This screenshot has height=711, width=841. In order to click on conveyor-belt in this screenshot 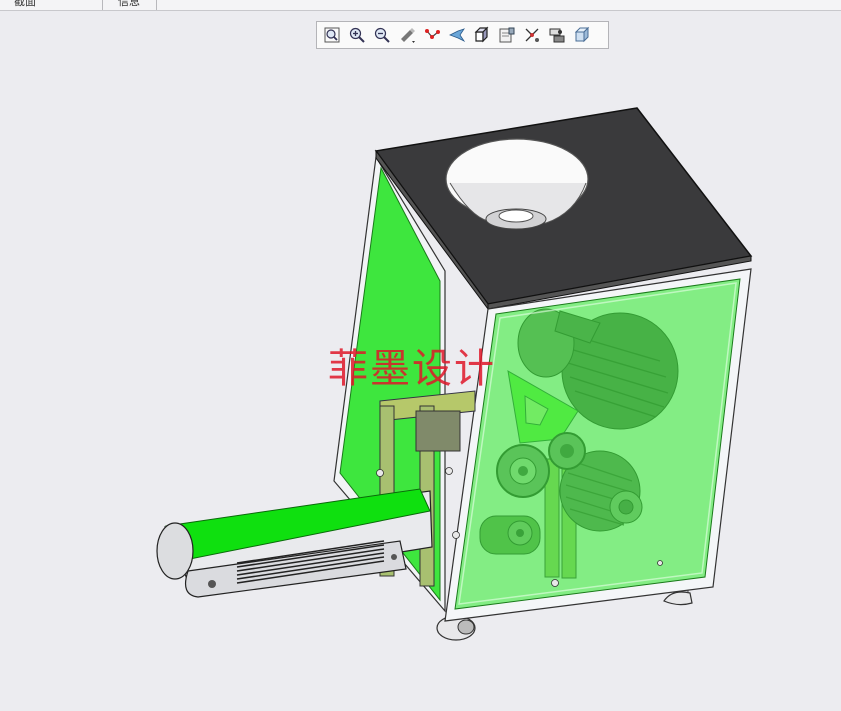, I will do `click(294, 543)`.